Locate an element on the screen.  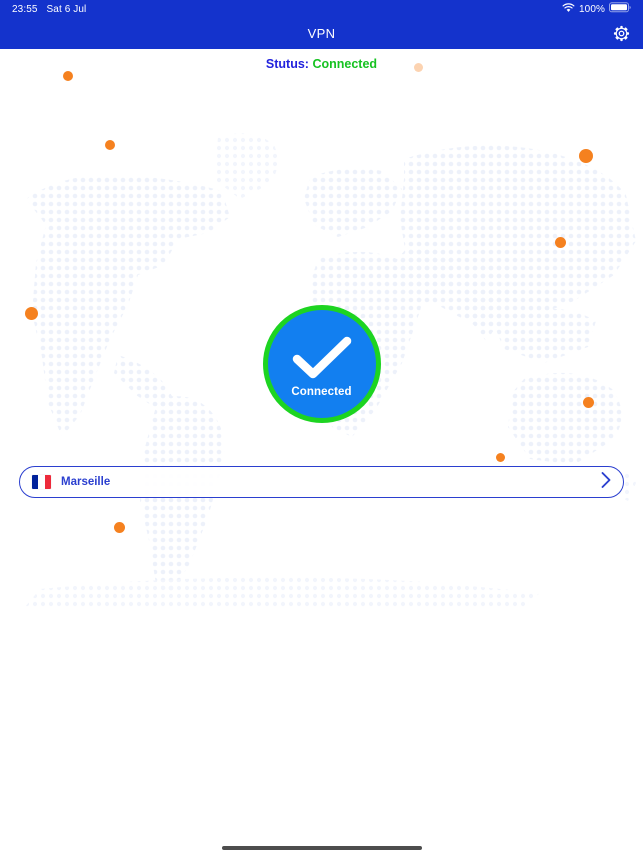
status-bar-time: 23:55 is located at coordinates (25, 9).